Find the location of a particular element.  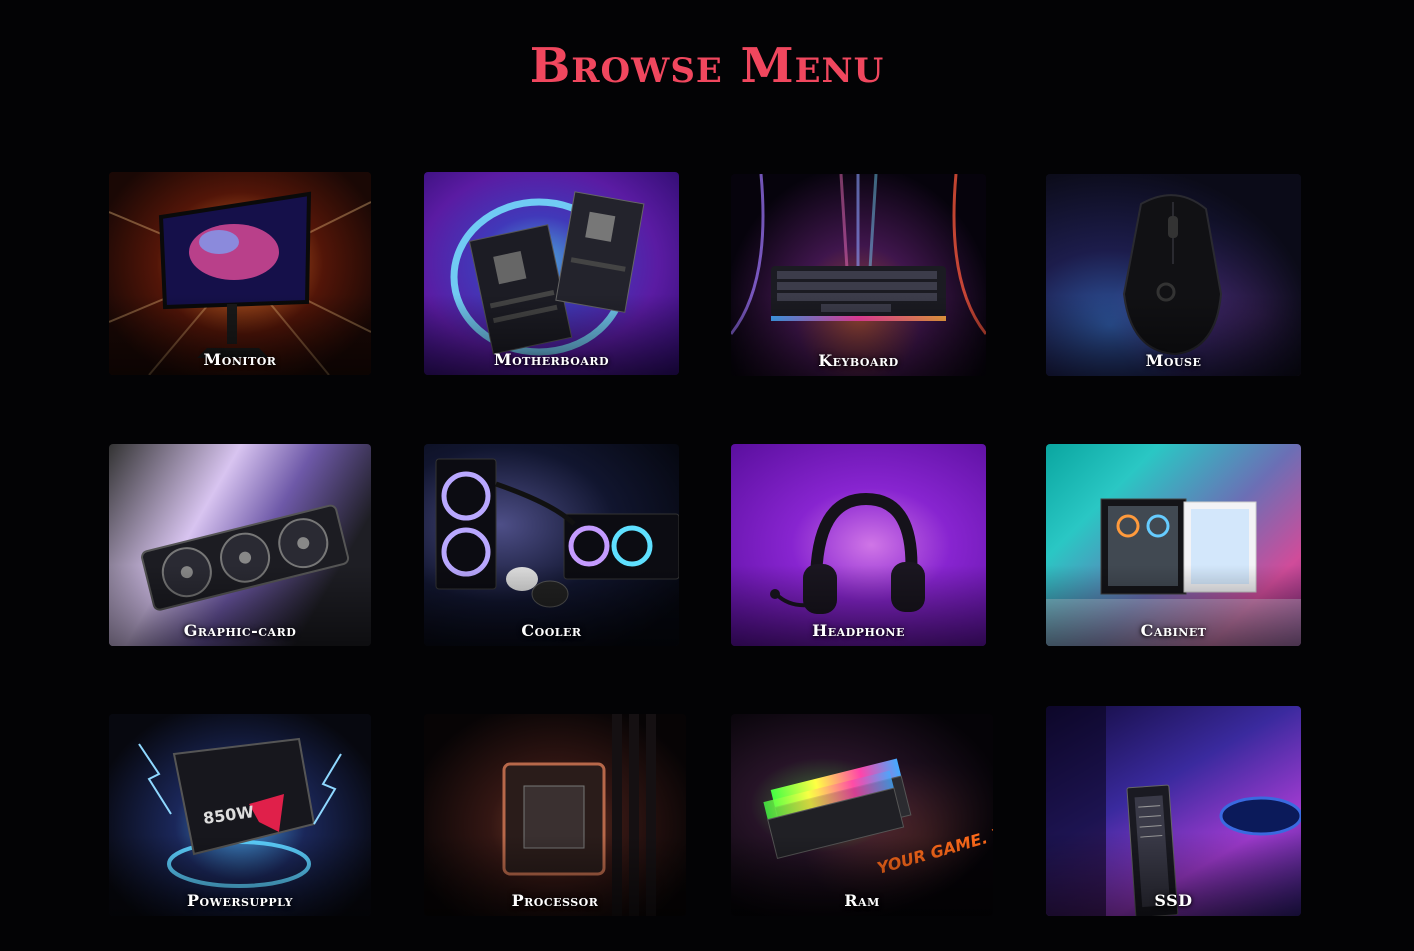

category-card-ssd: SSD is located at coordinates (1173, 811).